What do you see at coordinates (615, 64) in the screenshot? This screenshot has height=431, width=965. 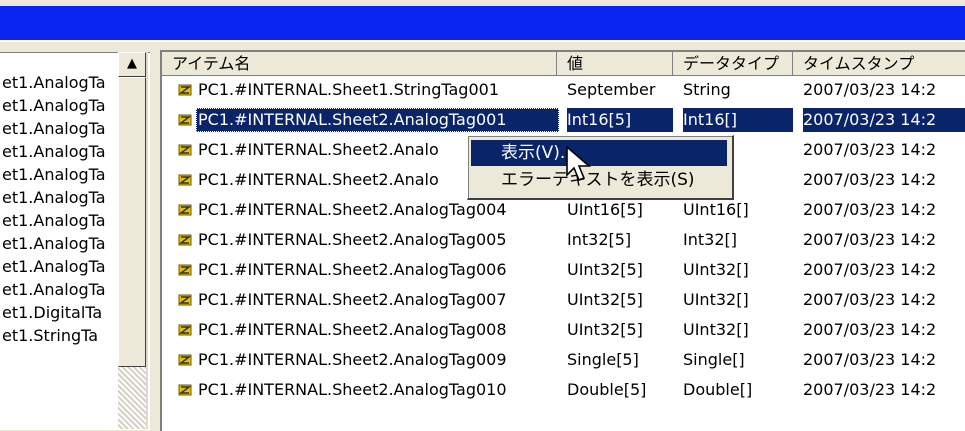 I see `column-header-value: 値` at bounding box center [615, 64].